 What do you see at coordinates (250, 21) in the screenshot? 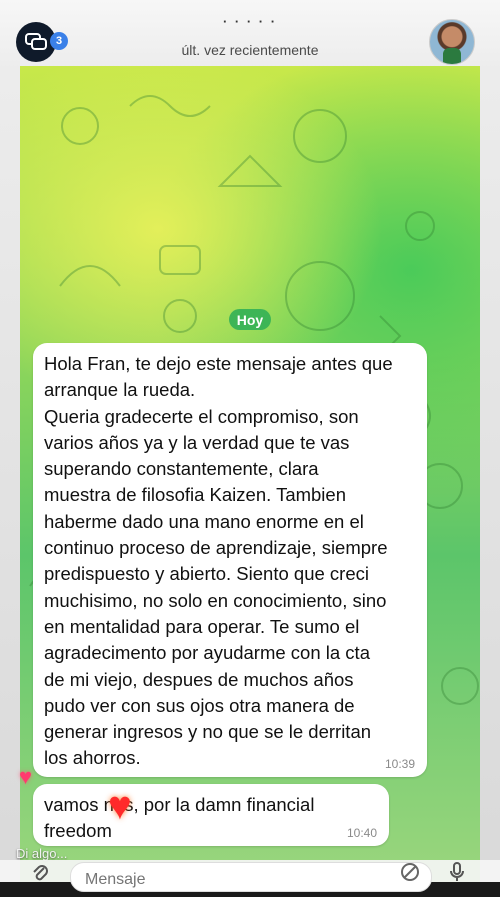
I see `contact-name: · · · · ·` at bounding box center [250, 21].